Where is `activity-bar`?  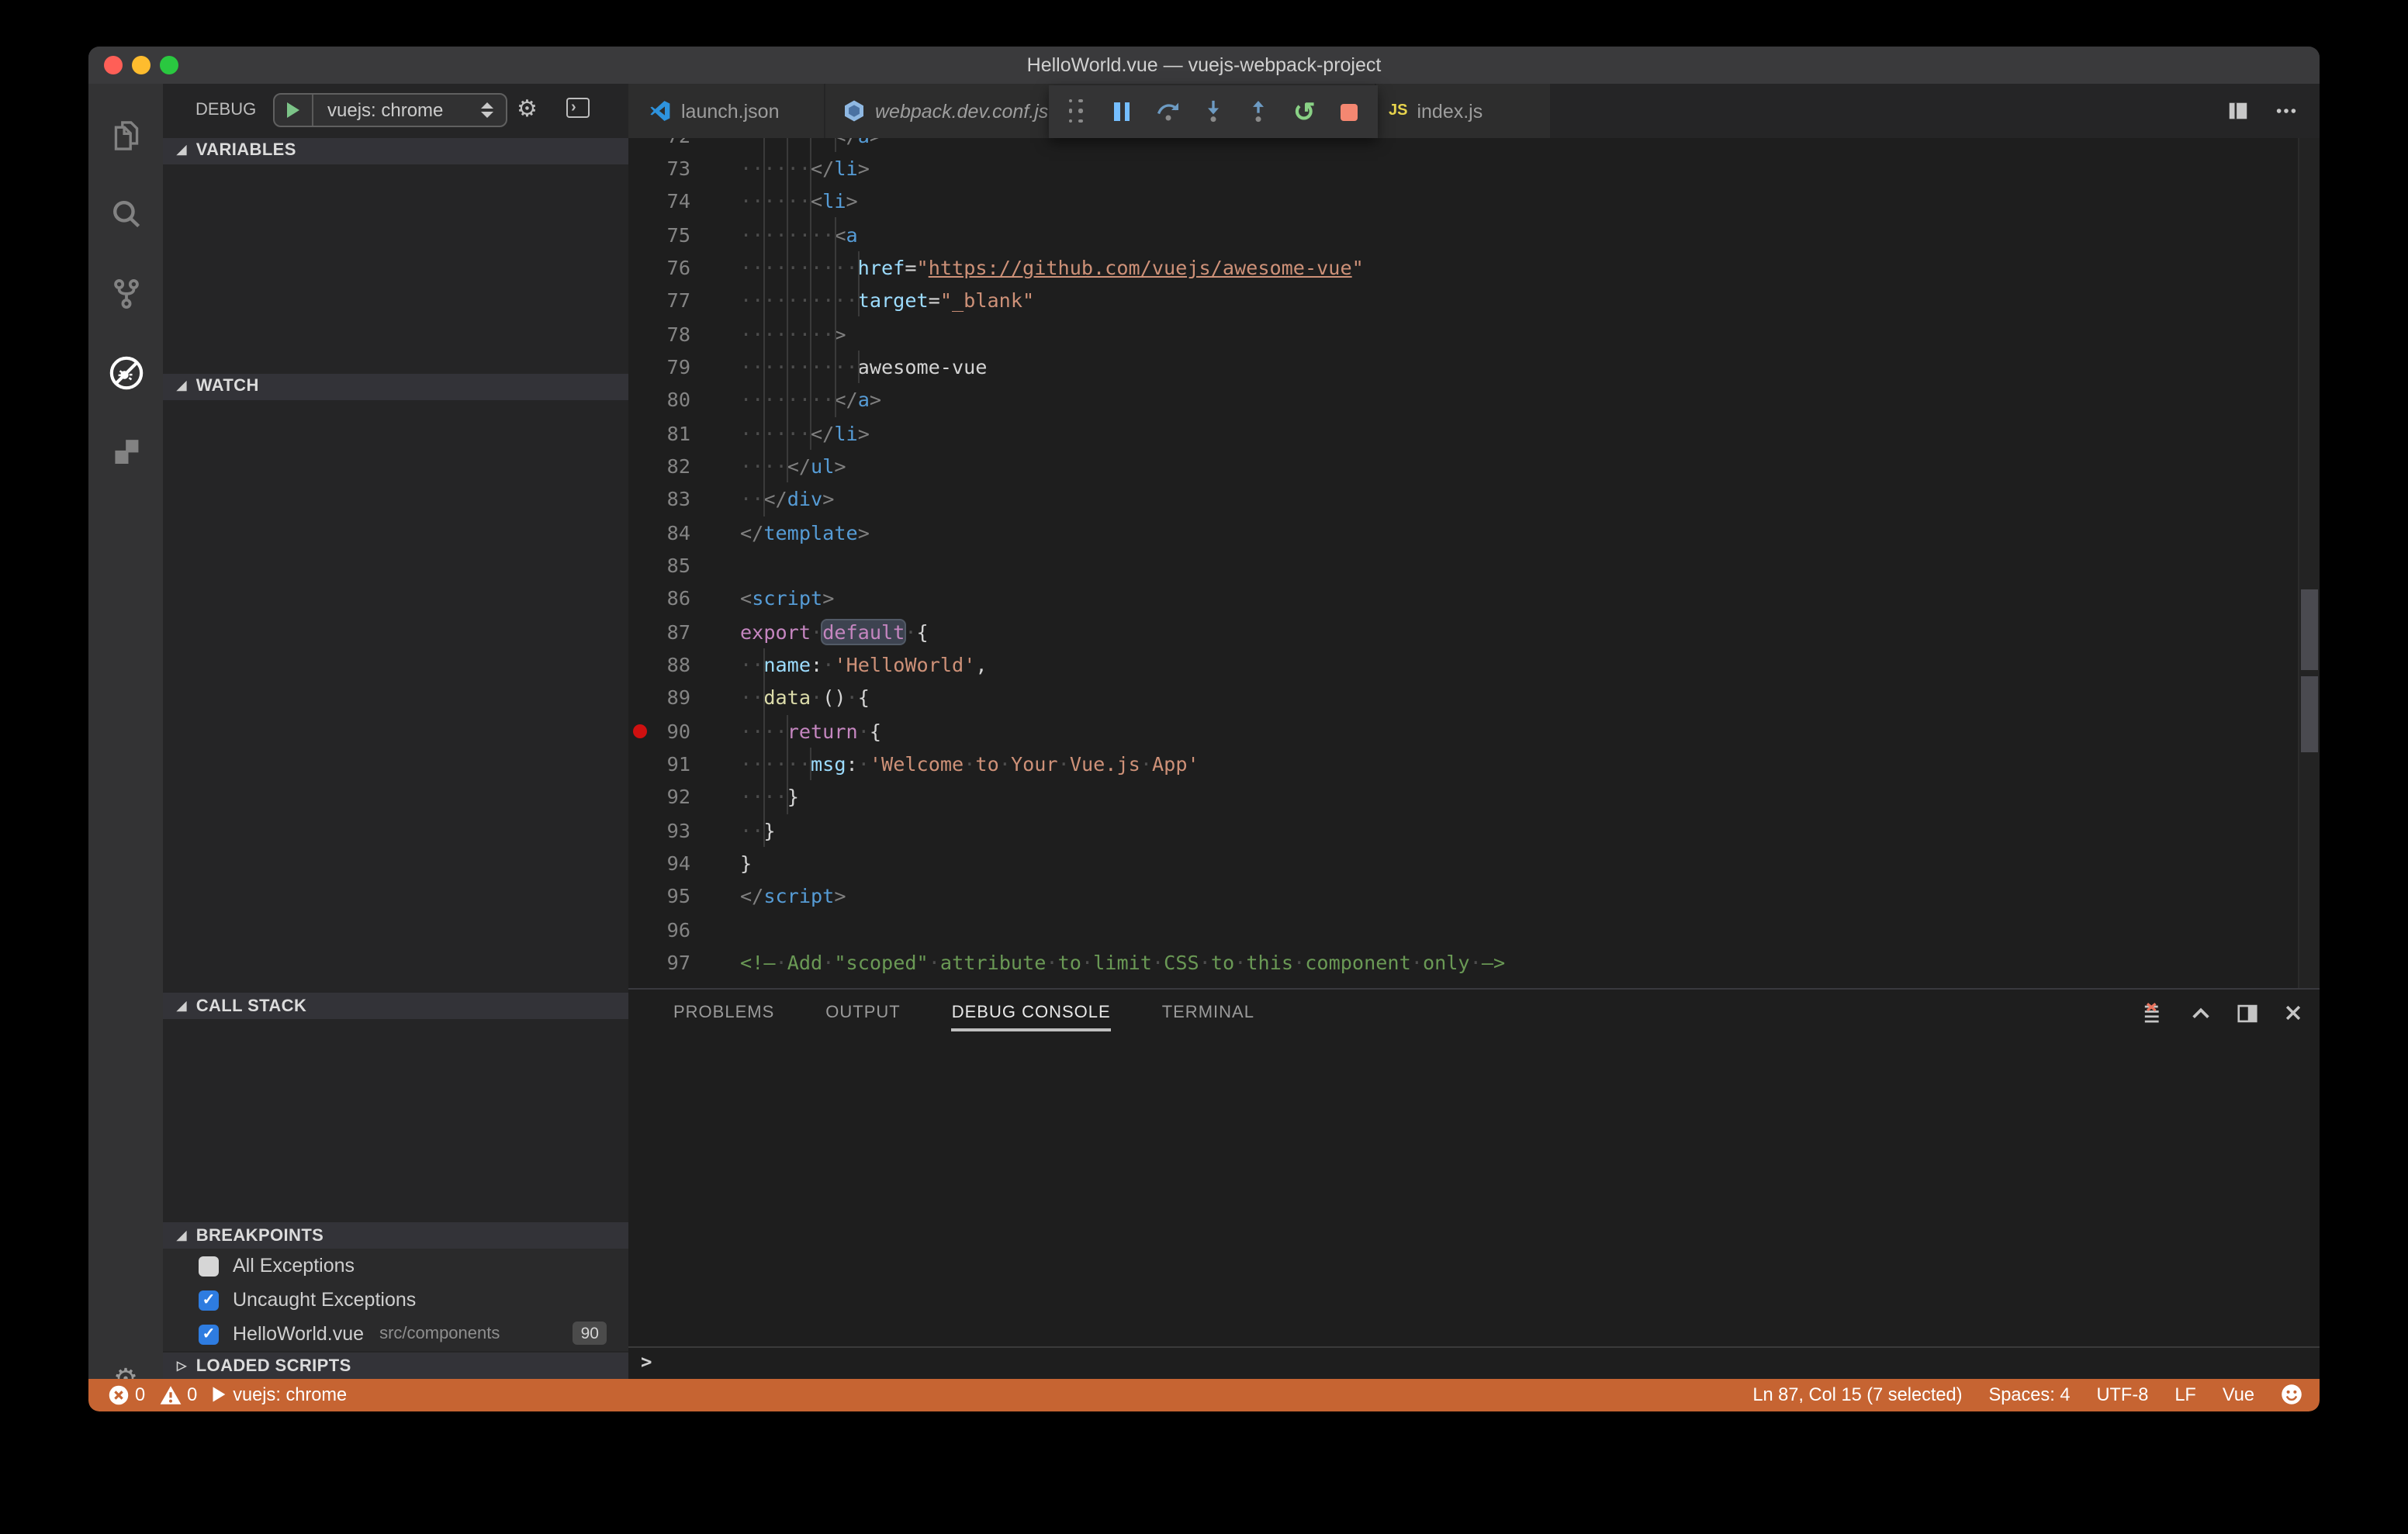
activity-bar is located at coordinates (125, 731).